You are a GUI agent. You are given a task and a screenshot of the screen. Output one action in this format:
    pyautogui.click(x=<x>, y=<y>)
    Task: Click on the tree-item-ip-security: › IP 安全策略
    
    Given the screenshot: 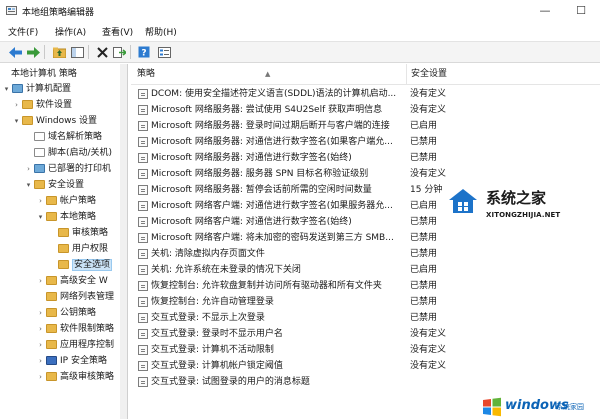 What is the action you would take?
    pyautogui.click(x=71, y=361)
    